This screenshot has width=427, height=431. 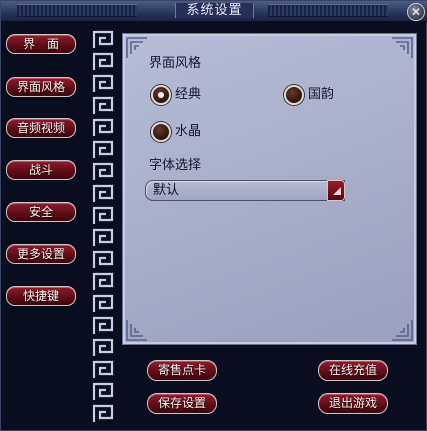 What do you see at coordinates (161, 95) in the screenshot?
I see `radio-selected-icon` at bounding box center [161, 95].